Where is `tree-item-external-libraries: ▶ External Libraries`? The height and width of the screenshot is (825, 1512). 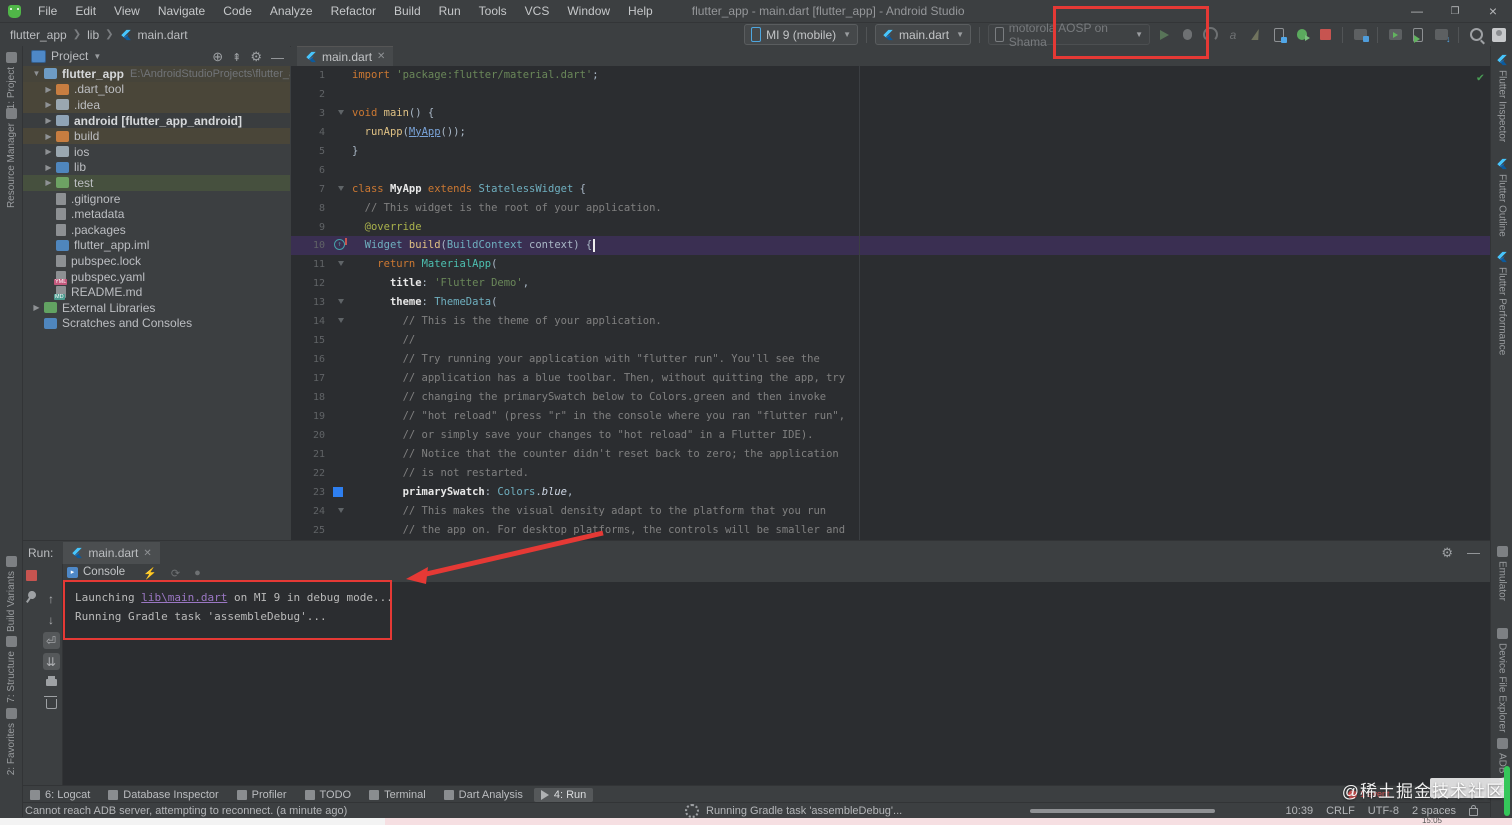 tree-item-external-libraries: ▶ External Libraries is located at coordinates (156, 308).